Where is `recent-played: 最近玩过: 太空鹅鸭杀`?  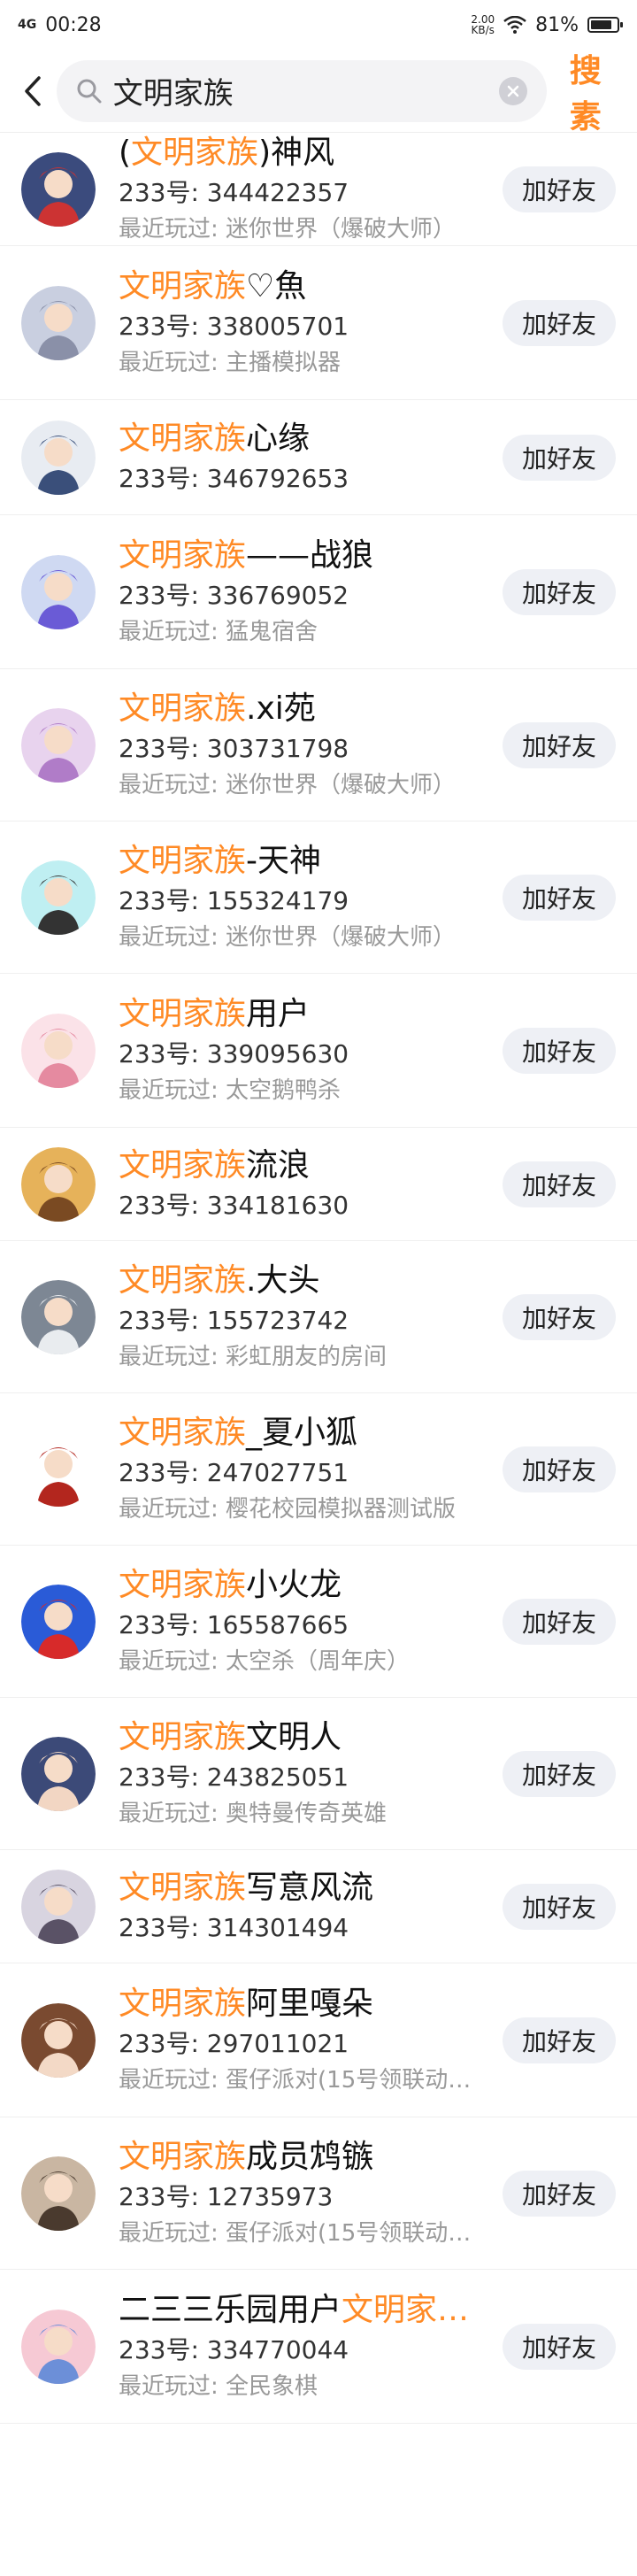
recent-played: 最近玩过: 太空鹅鸭杀 is located at coordinates (303, 1090).